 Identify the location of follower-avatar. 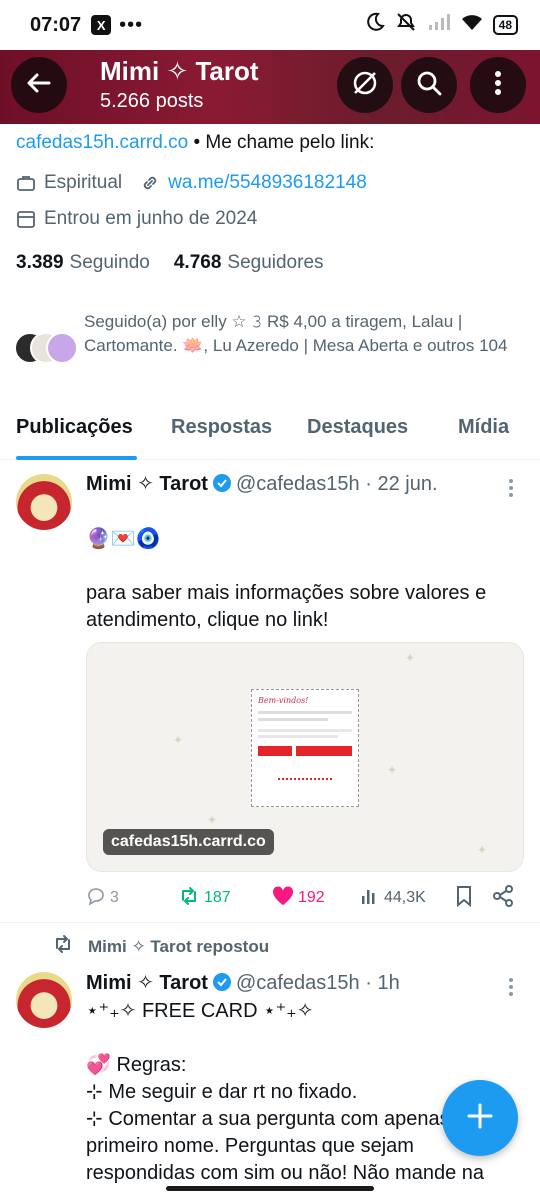
(62, 348).